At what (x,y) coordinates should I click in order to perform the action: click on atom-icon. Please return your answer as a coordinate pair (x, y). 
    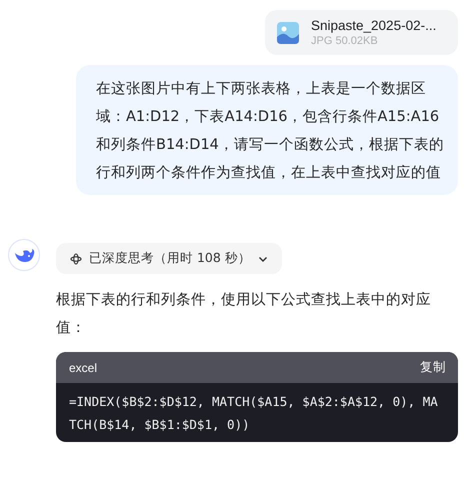
    Looking at the image, I should click on (76, 258).